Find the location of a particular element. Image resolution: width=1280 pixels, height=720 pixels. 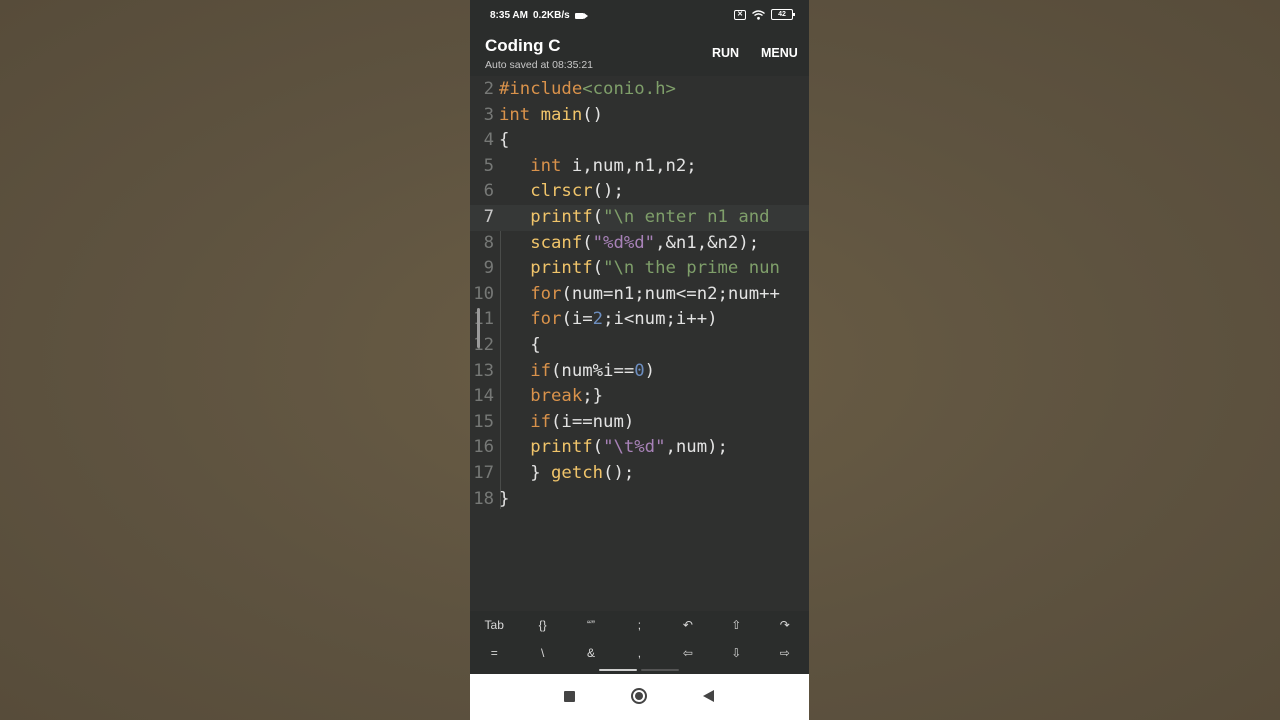

symbol-key: \ is located at coordinates (542, 653).